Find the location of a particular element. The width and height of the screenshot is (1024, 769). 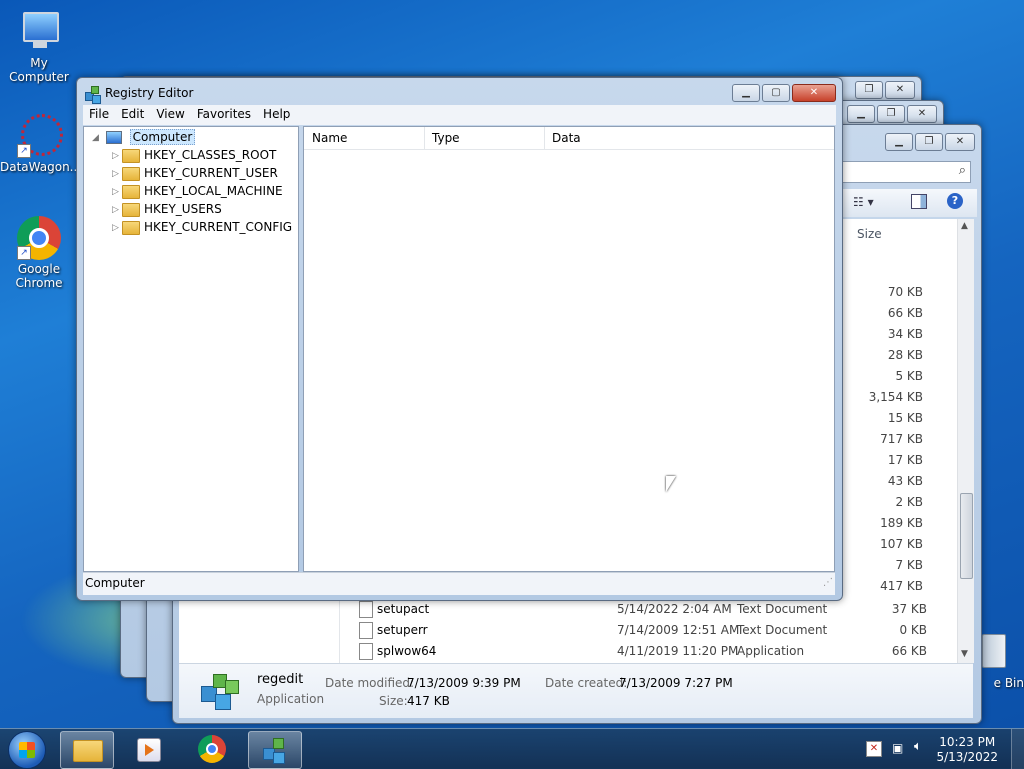

column-header-data: Data is located at coordinates (689, 138).